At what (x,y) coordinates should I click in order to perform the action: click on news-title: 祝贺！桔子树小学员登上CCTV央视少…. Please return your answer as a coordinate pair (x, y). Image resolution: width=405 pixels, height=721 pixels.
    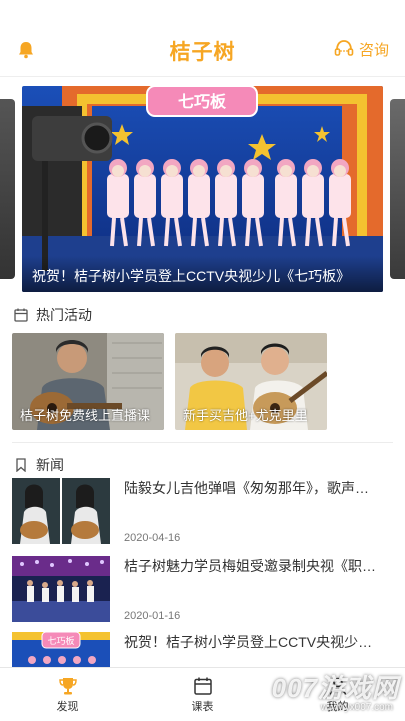
    Looking at the image, I should click on (248, 642).